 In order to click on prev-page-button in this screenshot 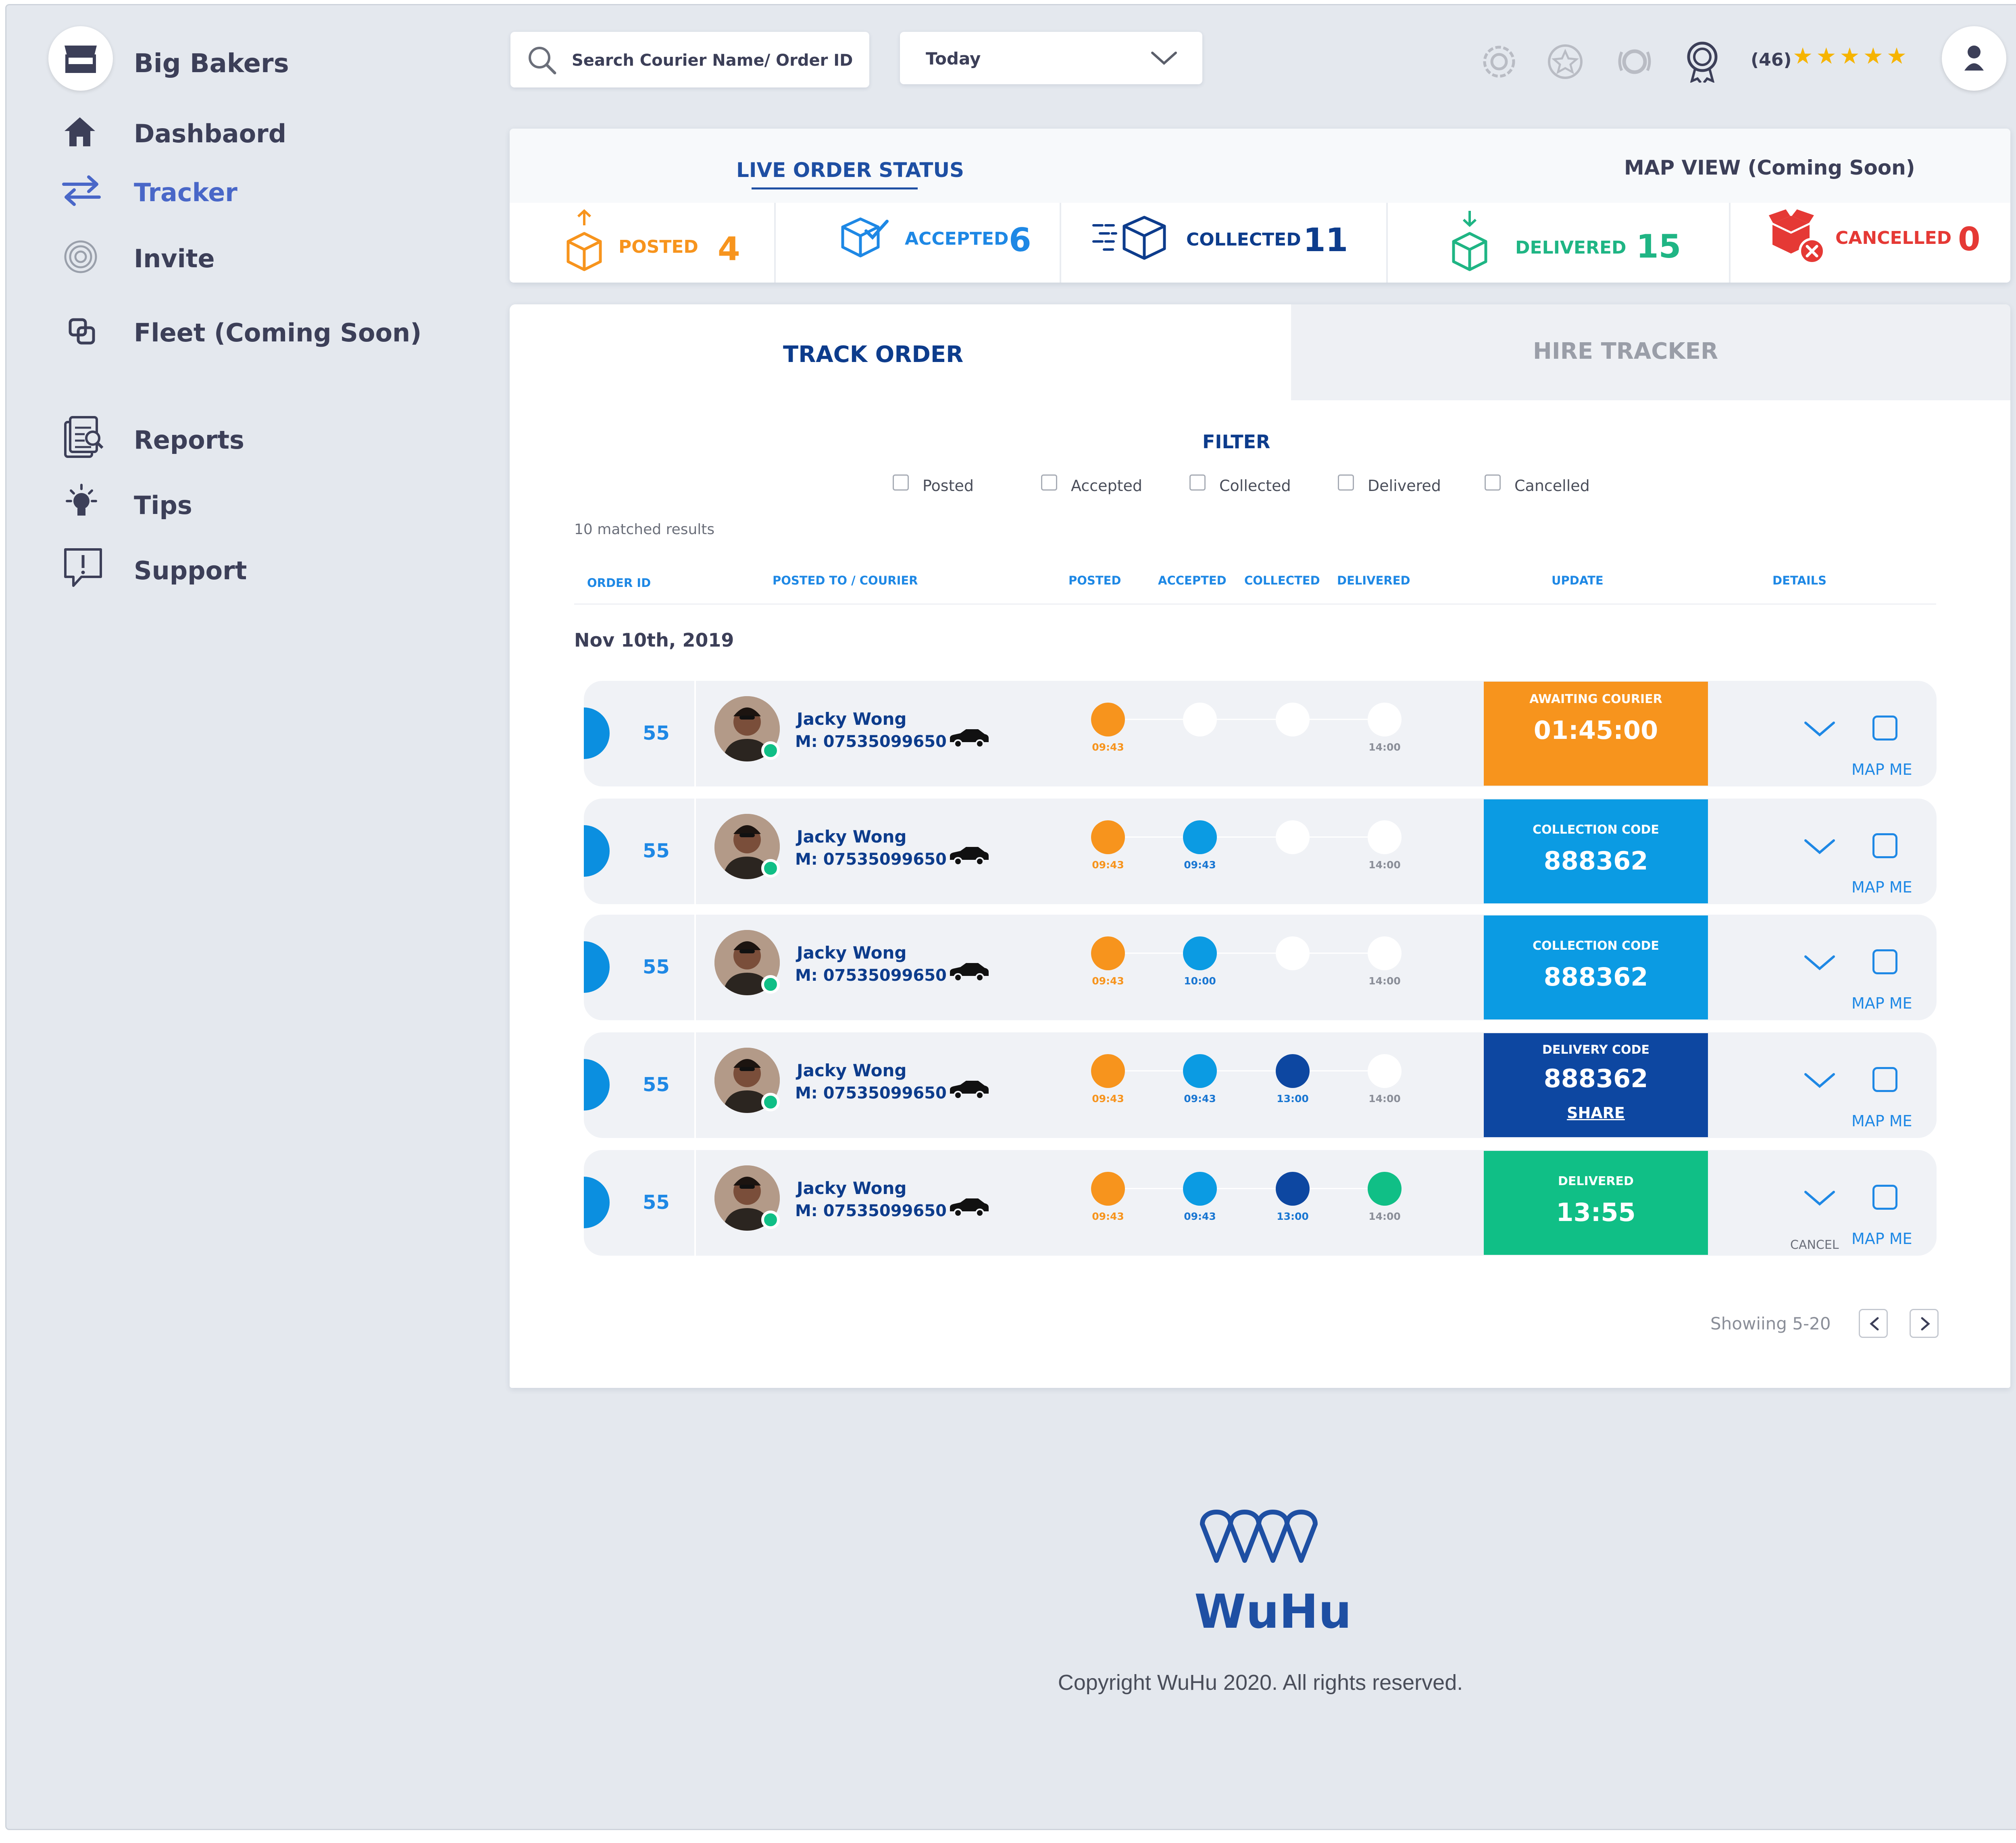, I will do `click(1873, 1323)`.